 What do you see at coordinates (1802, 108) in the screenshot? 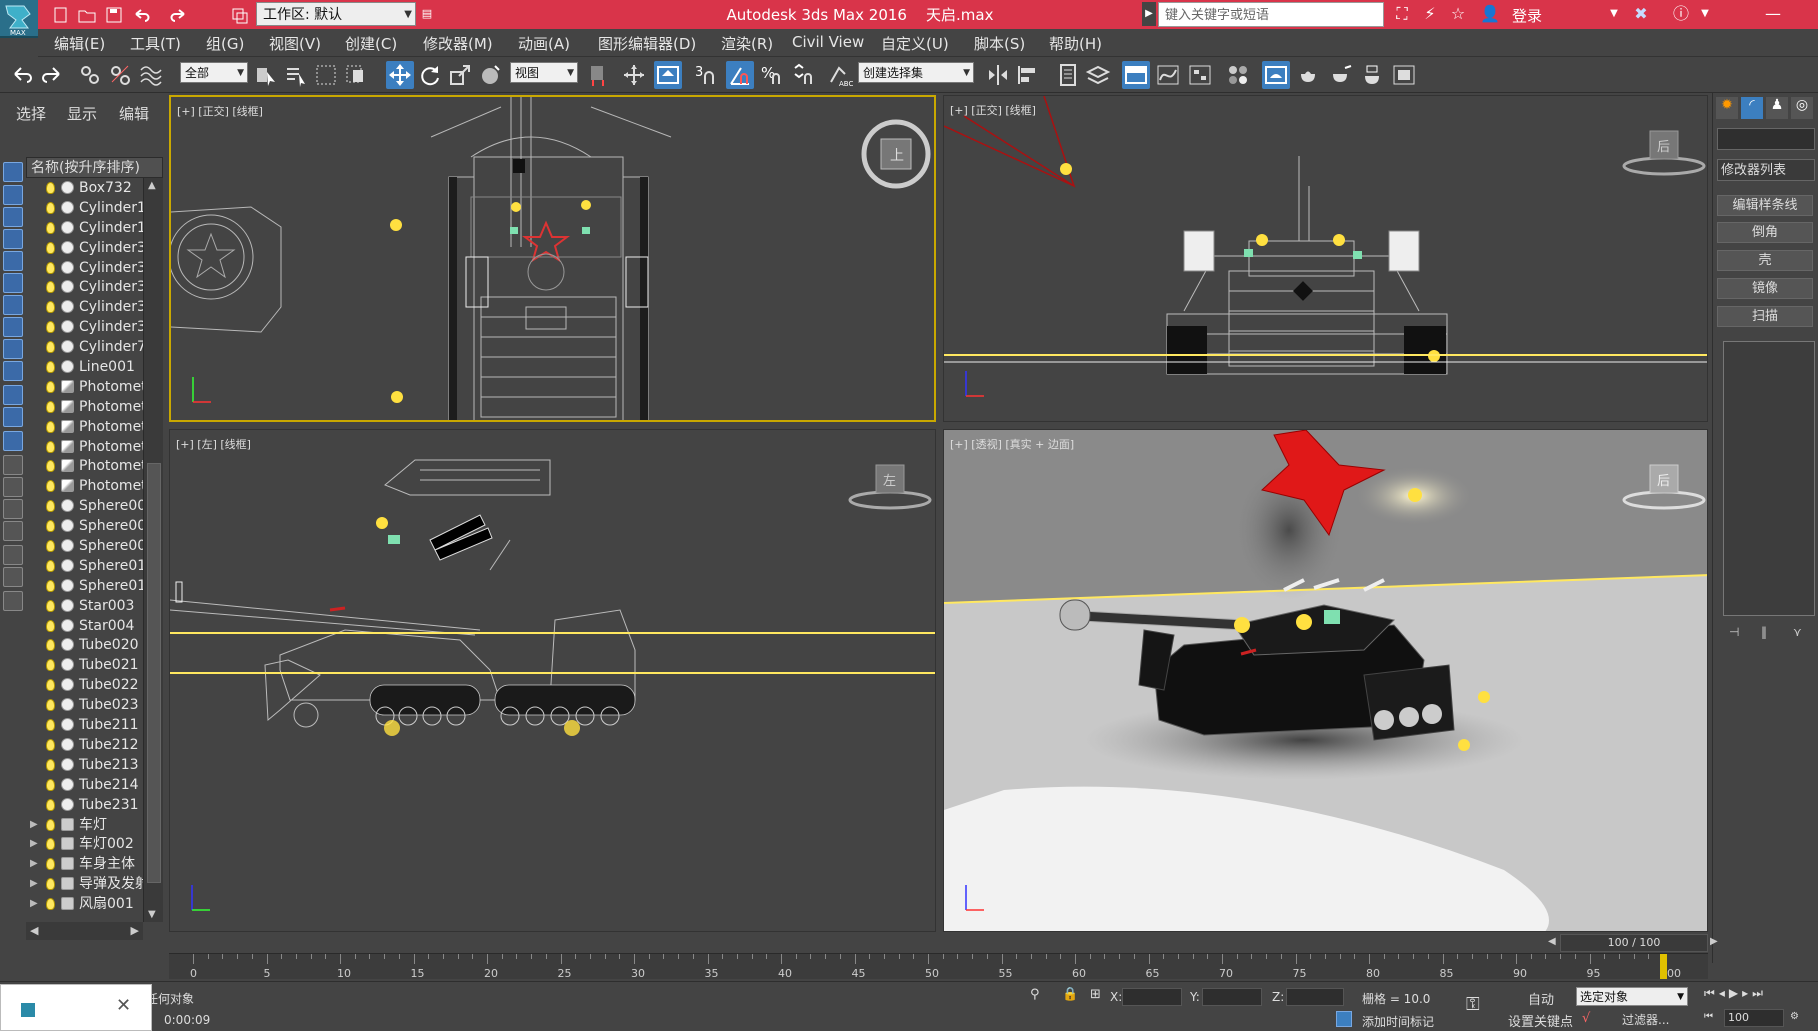
I see `motion-panel-tab: ◎` at bounding box center [1802, 108].